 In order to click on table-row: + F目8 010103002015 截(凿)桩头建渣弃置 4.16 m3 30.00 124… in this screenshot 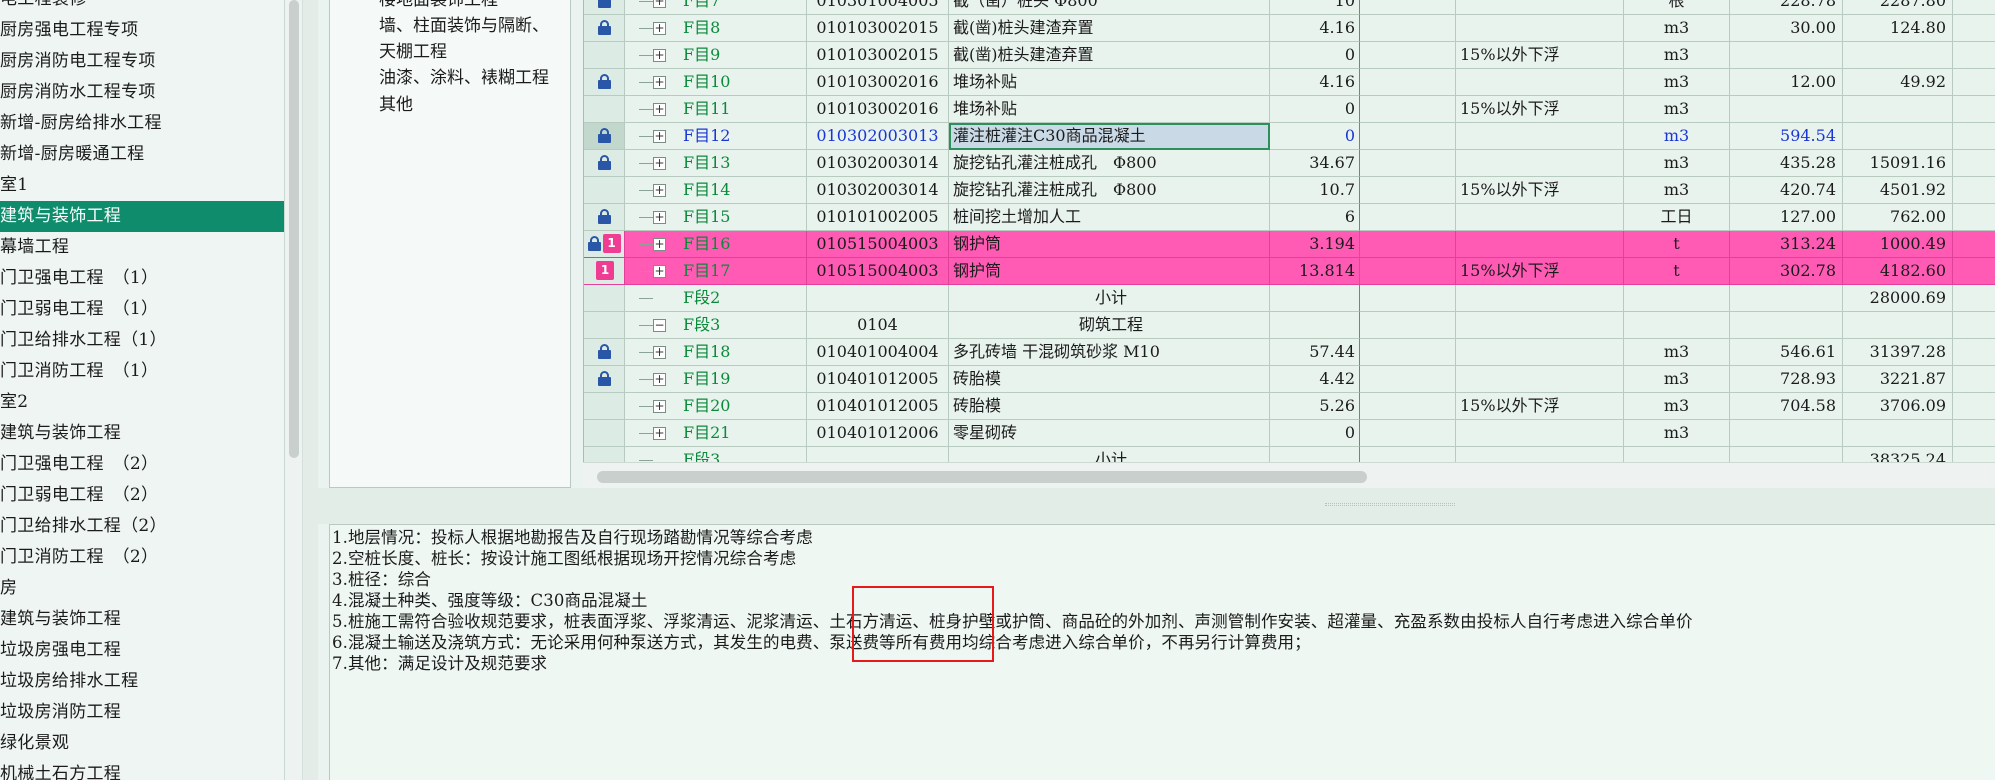, I will do `click(1289, 28)`.